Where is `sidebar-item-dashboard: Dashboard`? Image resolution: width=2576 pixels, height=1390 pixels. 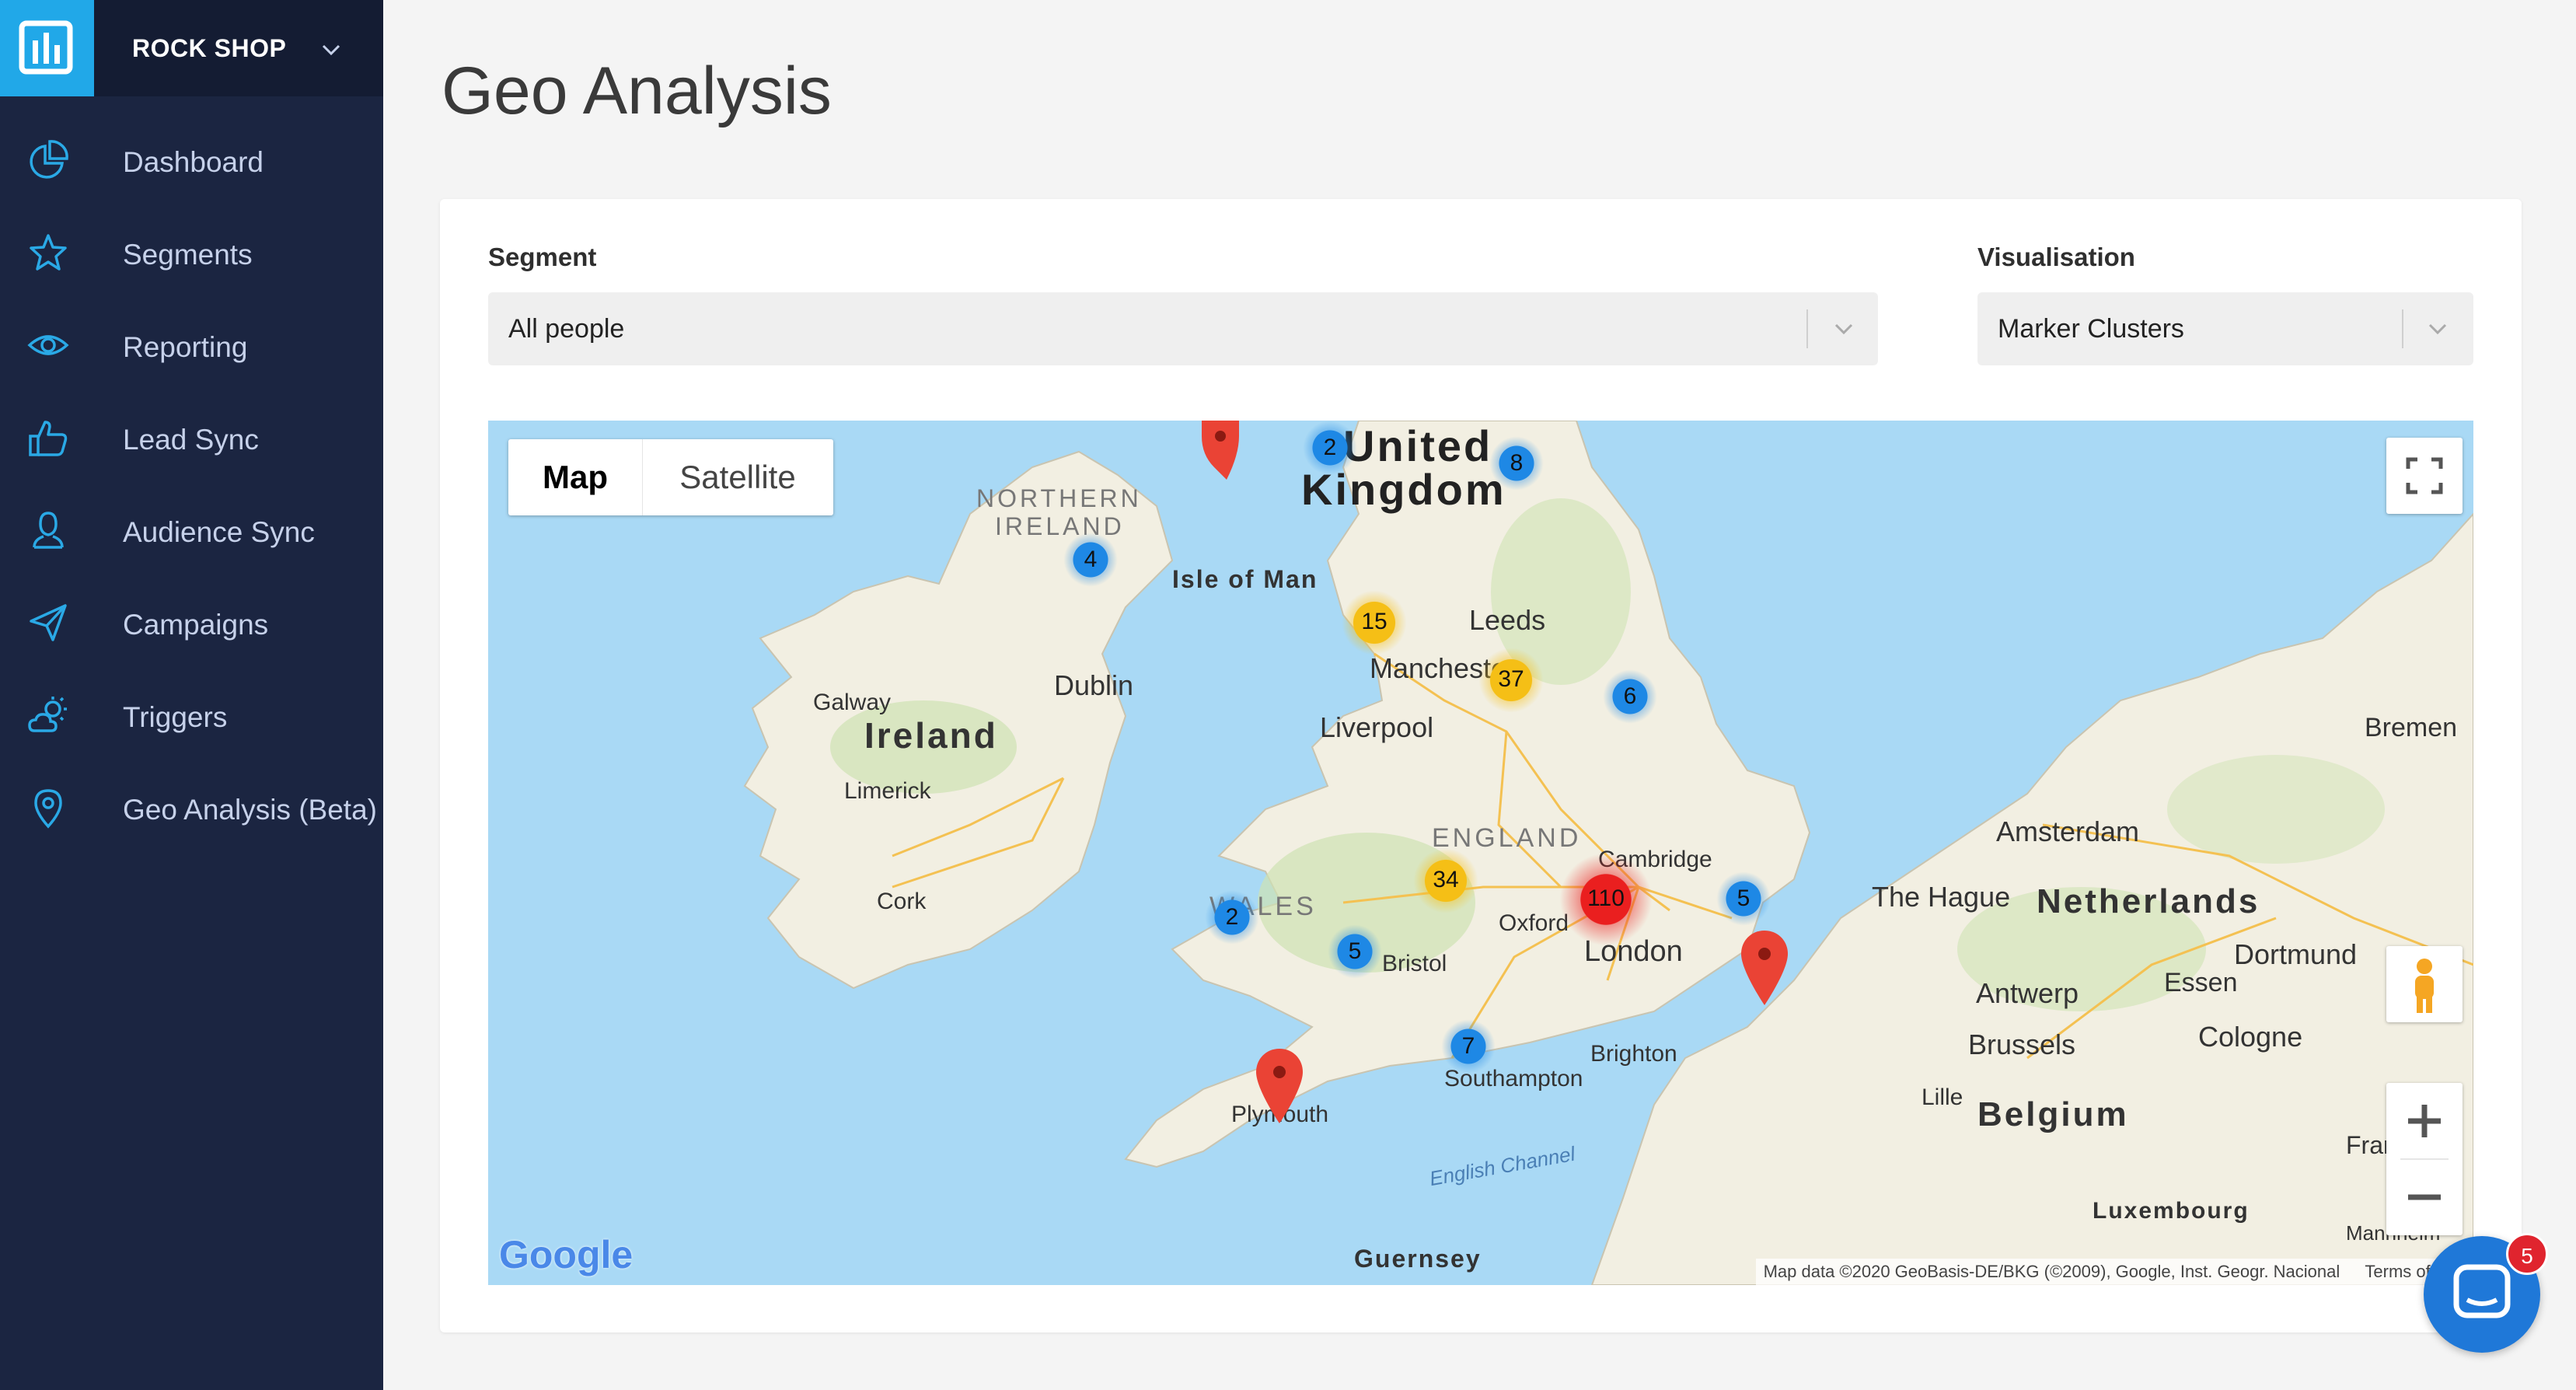
sidebar-item-dashboard: Dashboard is located at coordinates (192, 160).